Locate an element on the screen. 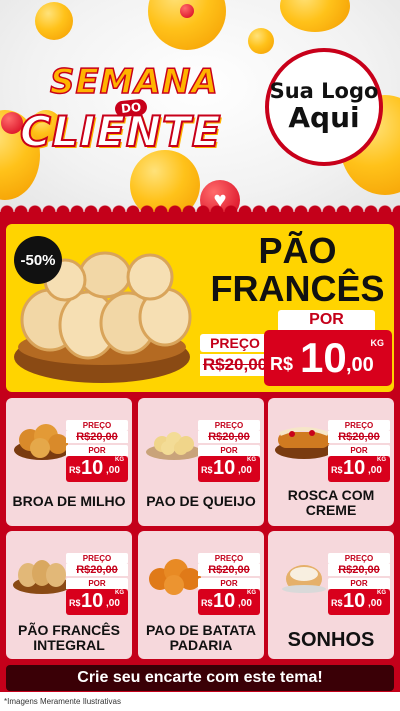 The image size is (400, 711). campaign-title: SEMANA DO CLIENTE is located at coordinates (137, 109).